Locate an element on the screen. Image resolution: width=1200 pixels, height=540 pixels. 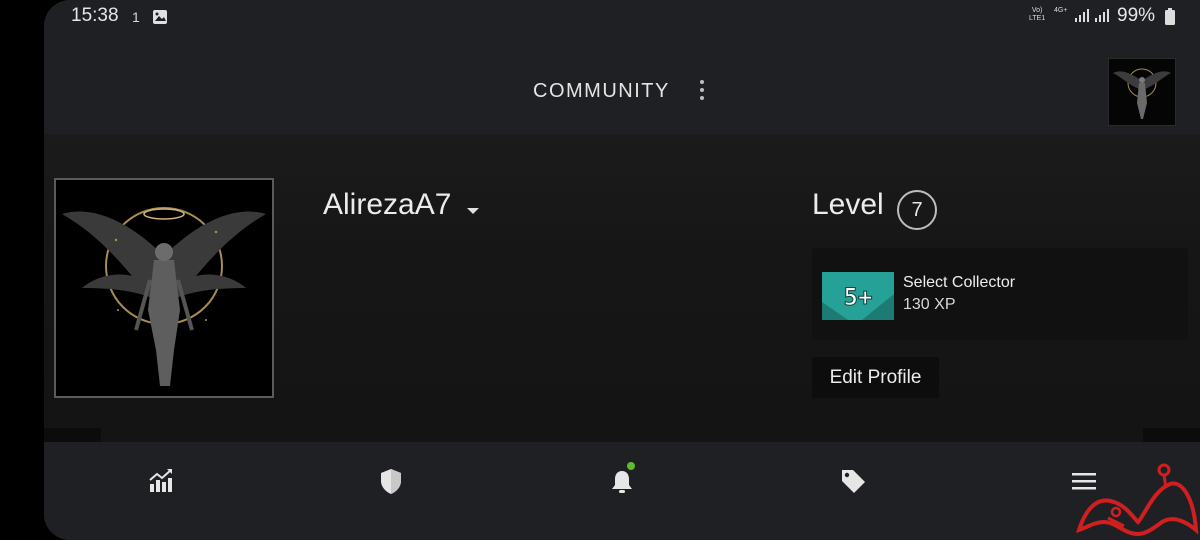
badge-name: Select Collector is located at coordinates (959, 282).